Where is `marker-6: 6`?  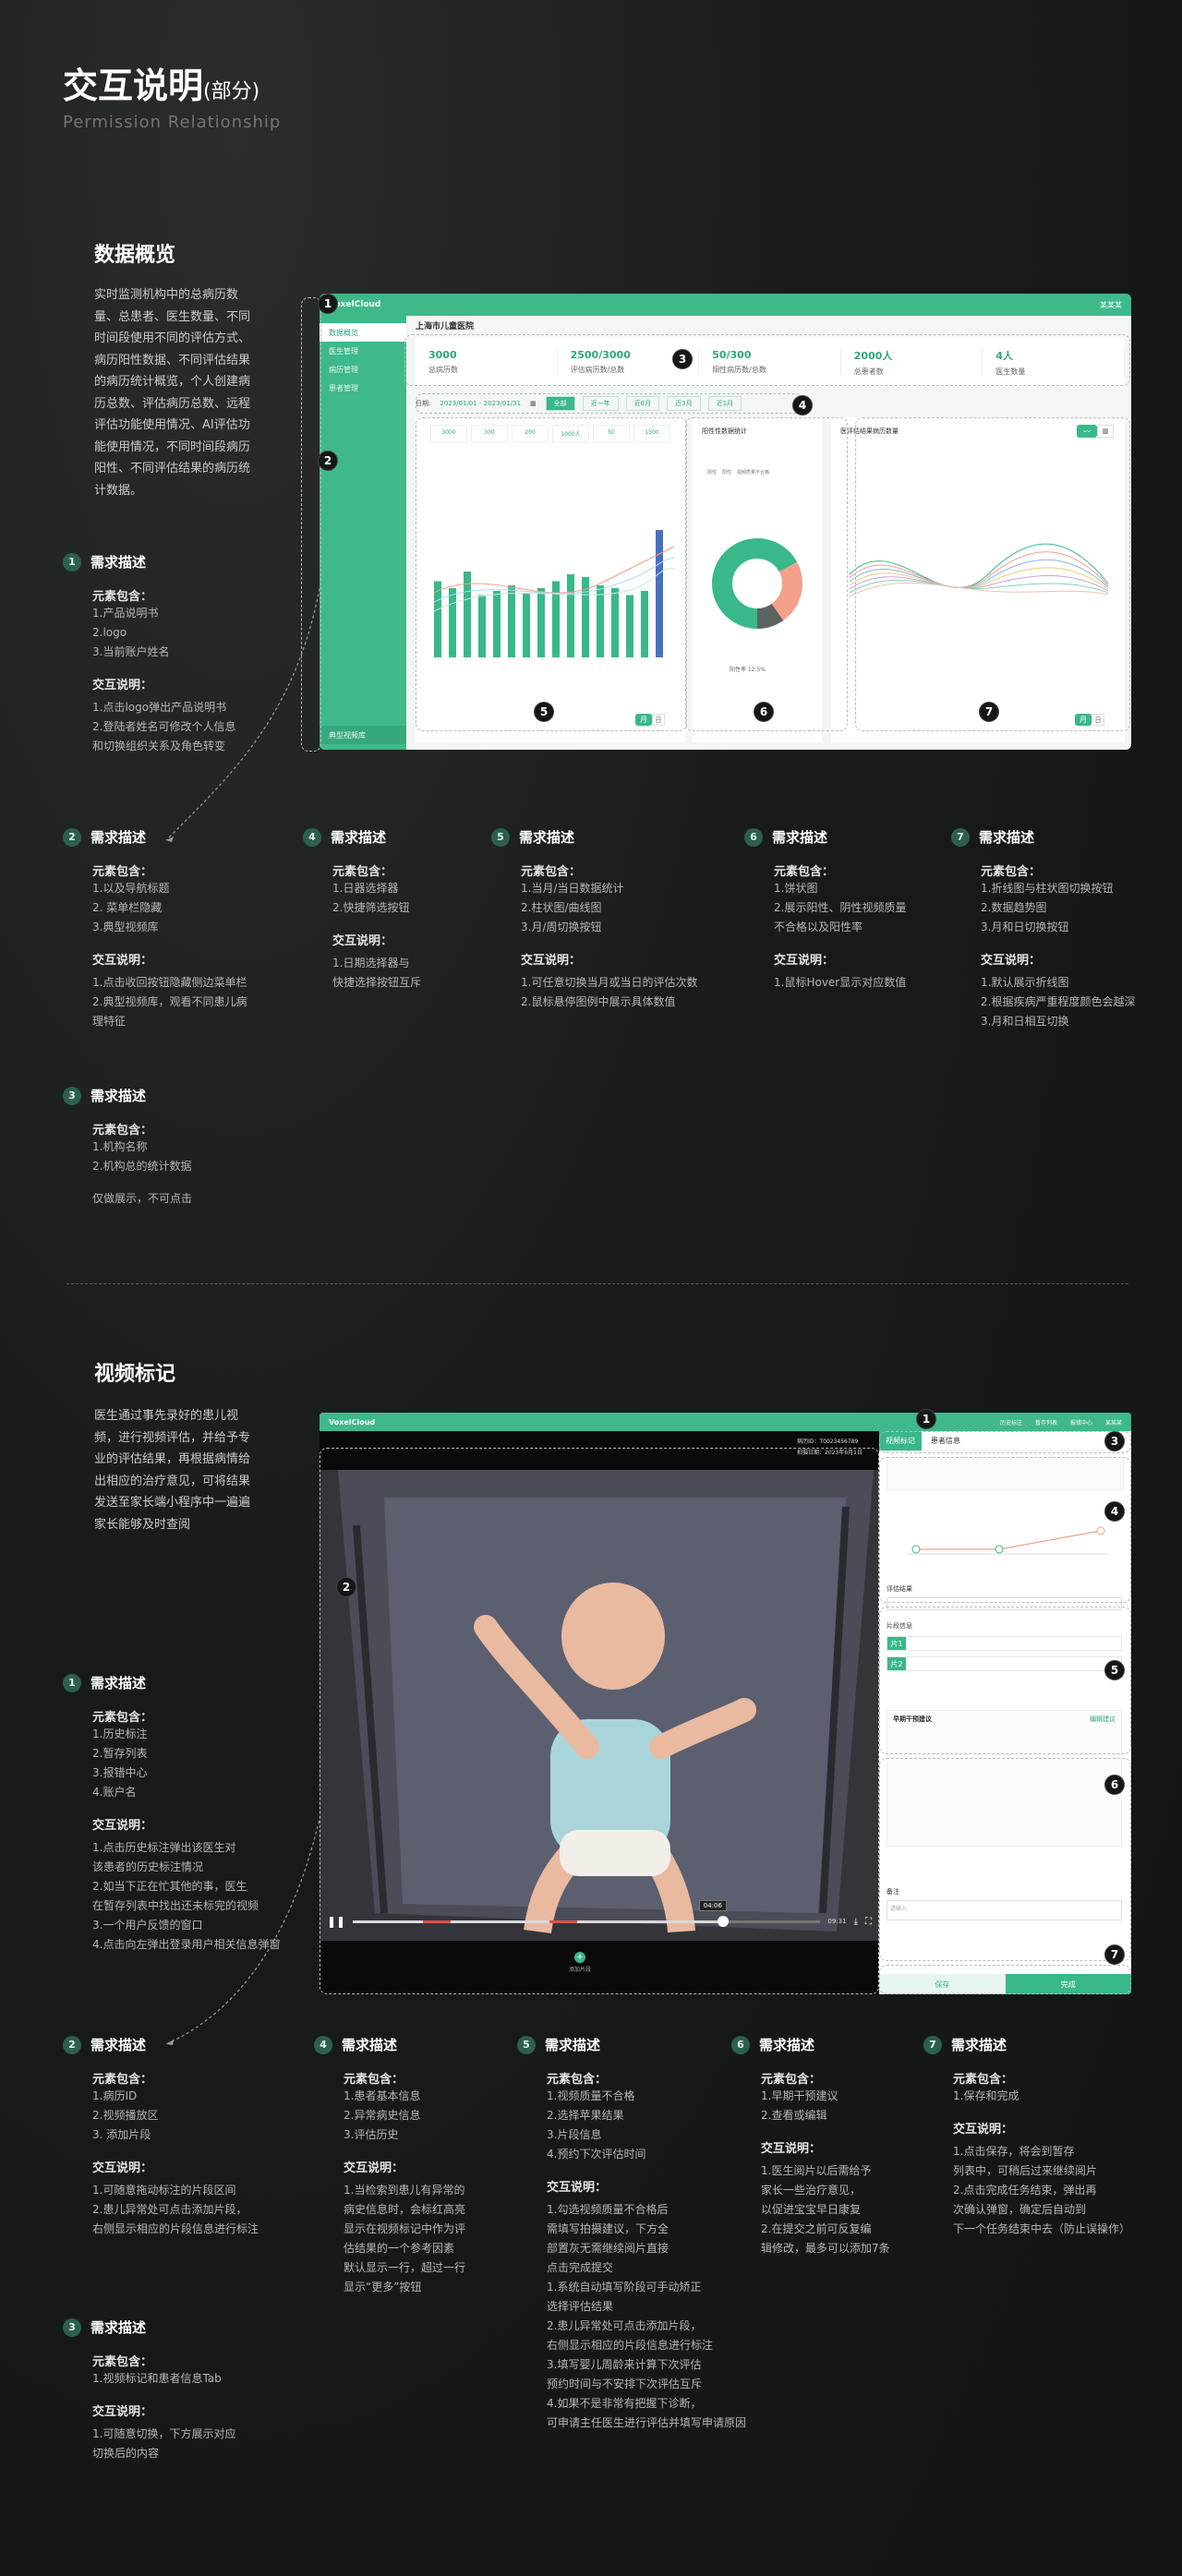
marker-6: 6 is located at coordinates (764, 712).